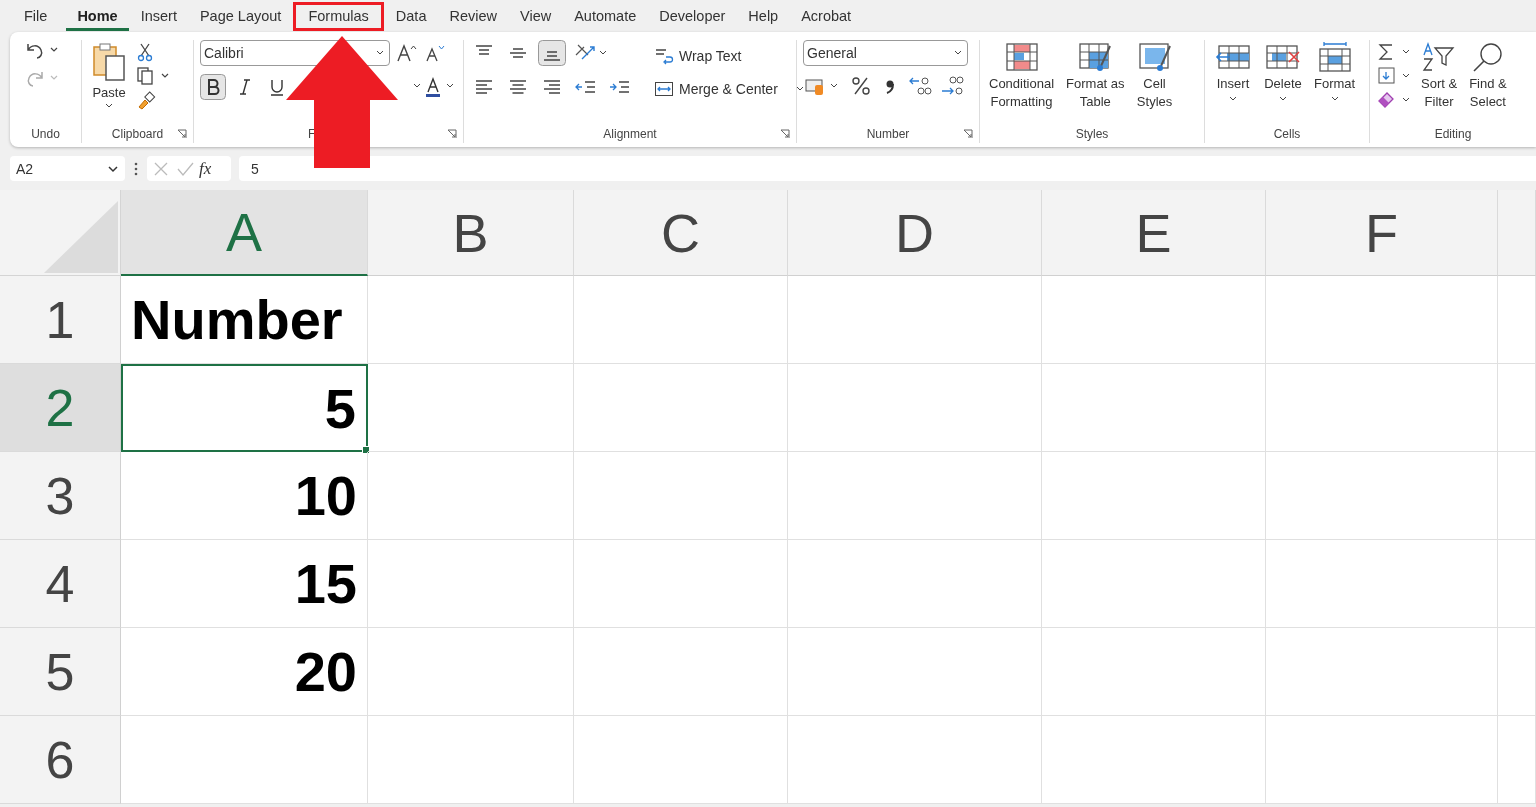  What do you see at coordinates (411, 16) in the screenshot?
I see `ribbon-tab: Data` at bounding box center [411, 16].